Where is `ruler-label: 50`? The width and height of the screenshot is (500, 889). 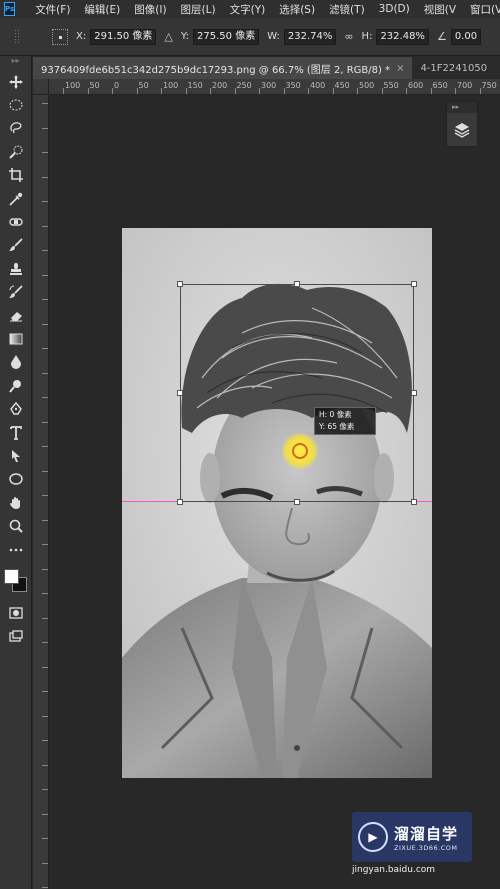 ruler-label: 50 is located at coordinates (143, 85).